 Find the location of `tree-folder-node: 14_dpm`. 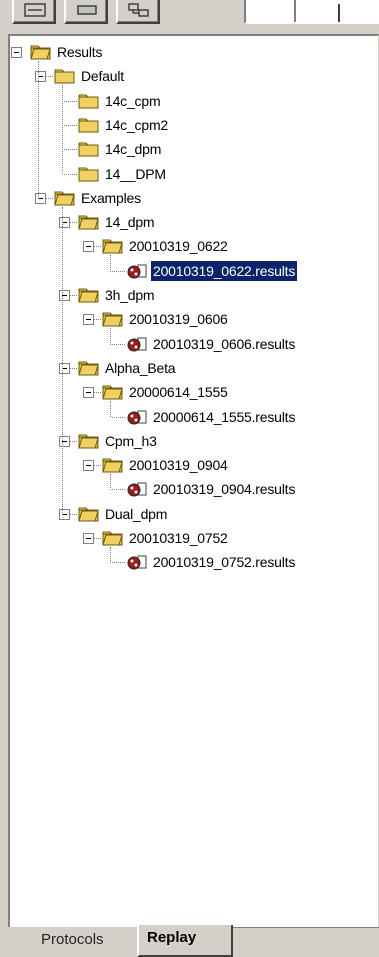

tree-folder-node: 14_dpm is located at coordinates (117, 222).